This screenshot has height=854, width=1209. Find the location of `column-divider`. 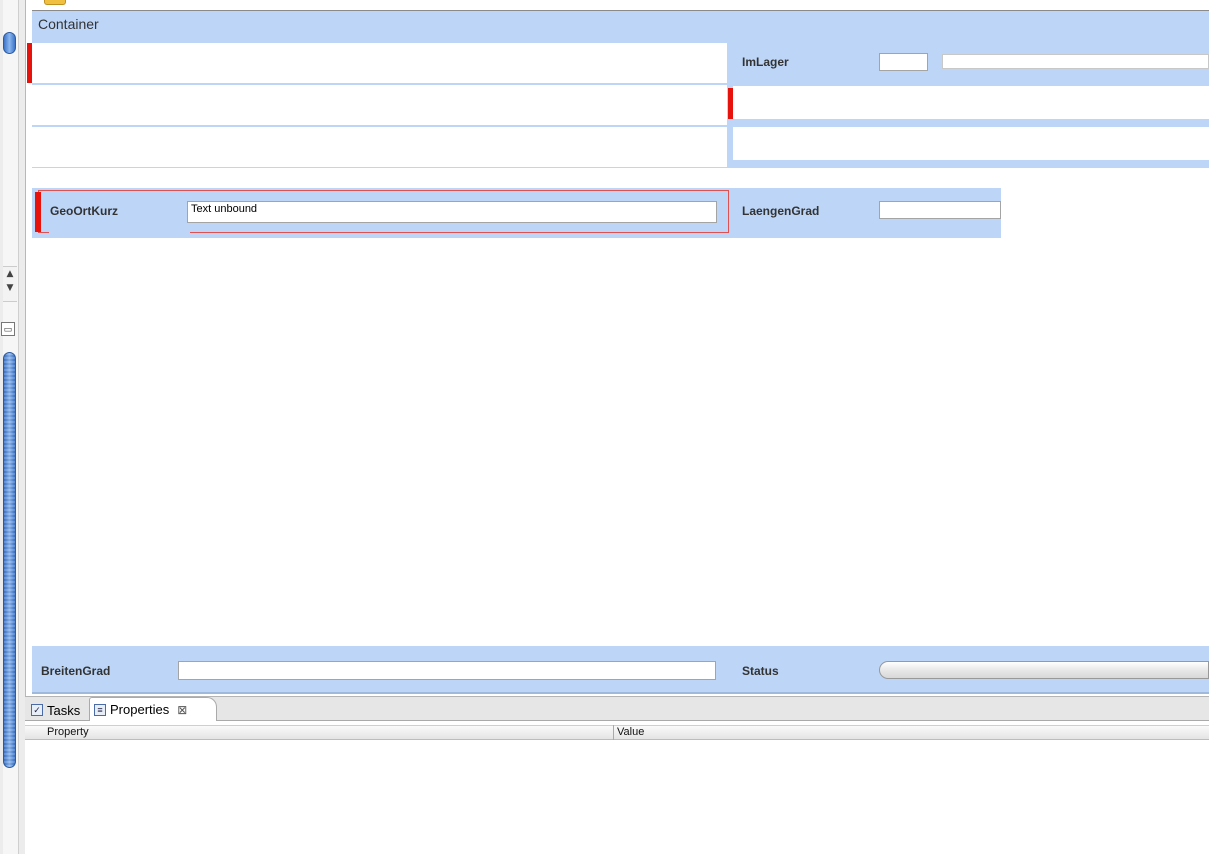

column-divider is located at coordinates (613, 732).